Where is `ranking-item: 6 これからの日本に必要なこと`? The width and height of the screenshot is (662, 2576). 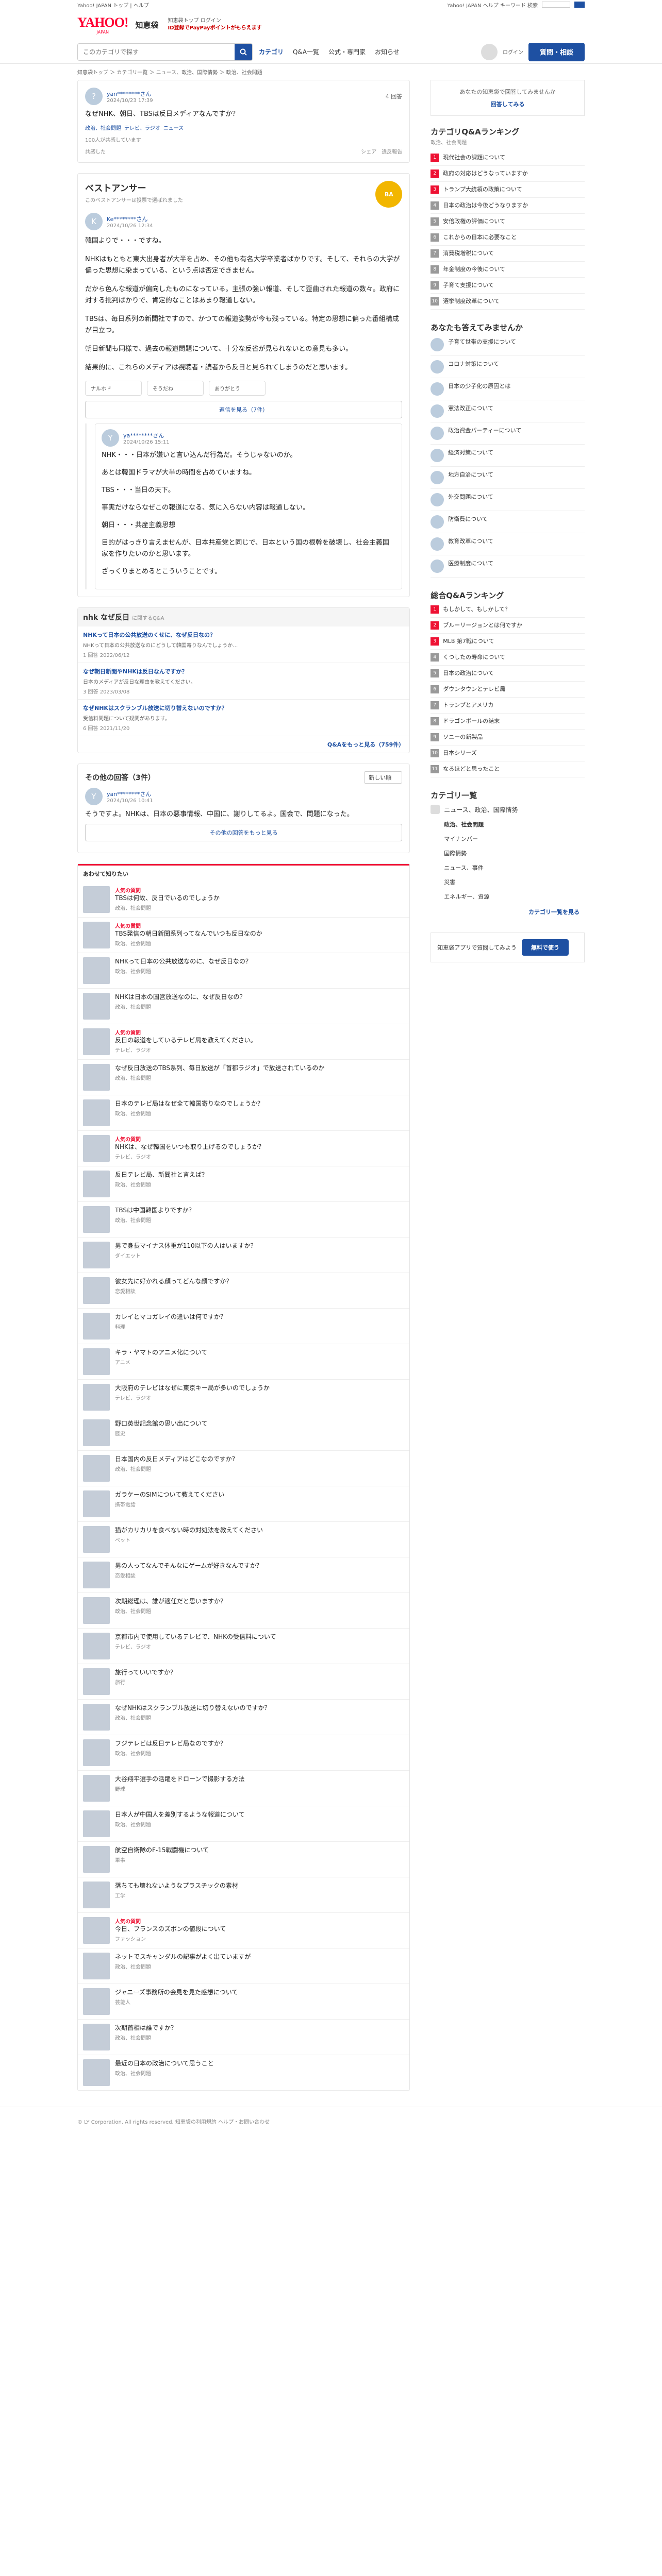
ranking-item: 6 これからの日本に必要なこと is located at coordinates (508, 238).